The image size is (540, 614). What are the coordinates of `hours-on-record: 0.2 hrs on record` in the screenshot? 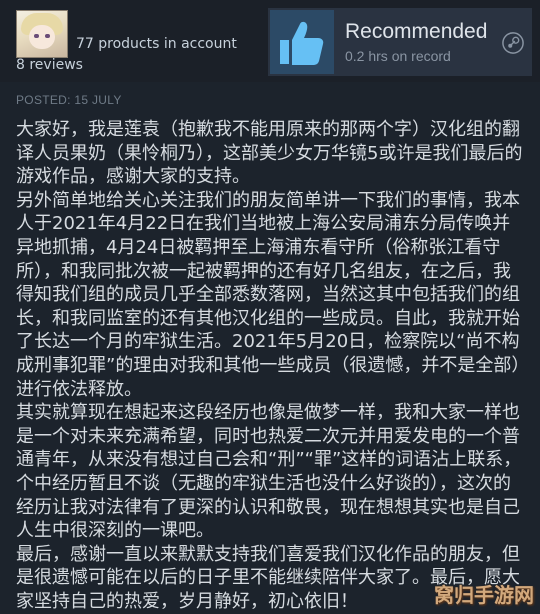 It's located at (398, 56).